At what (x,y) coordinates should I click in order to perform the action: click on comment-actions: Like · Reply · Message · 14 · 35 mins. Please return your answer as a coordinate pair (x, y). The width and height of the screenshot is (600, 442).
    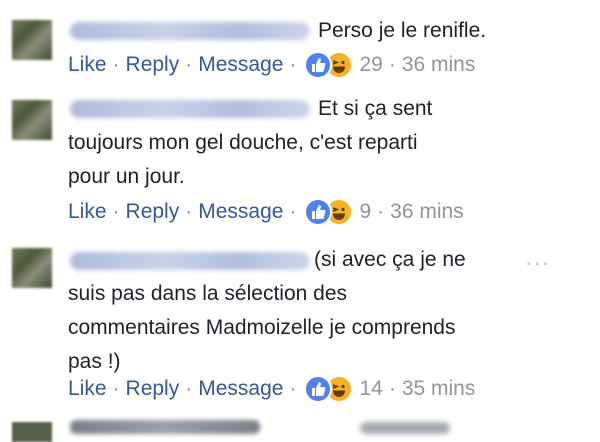
    Looking at the image, I should click on (271, 389).